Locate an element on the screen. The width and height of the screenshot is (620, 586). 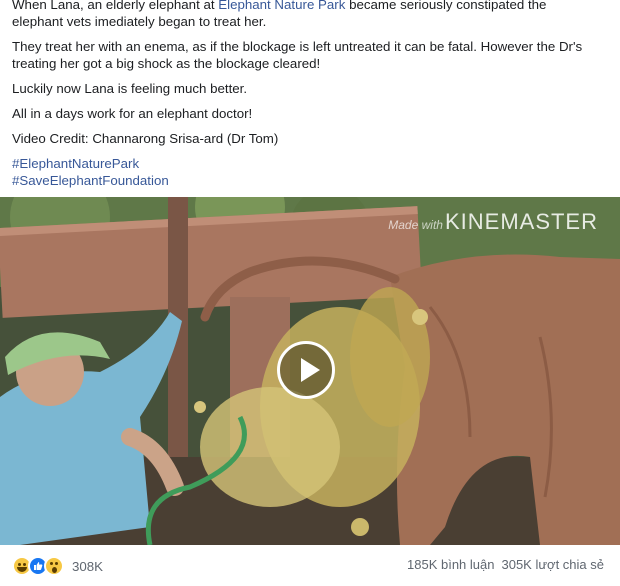
comments-count: 185K bình luận is located at coordinates (450, 564).